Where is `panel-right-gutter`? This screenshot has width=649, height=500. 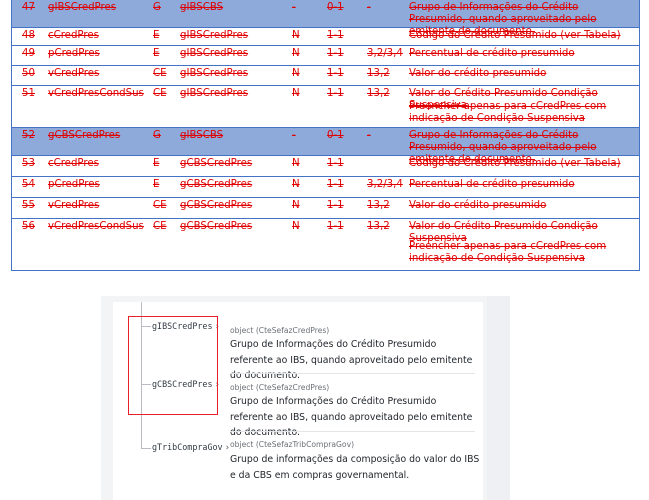 panel-right-gutter is located at coordinates (498, 398).